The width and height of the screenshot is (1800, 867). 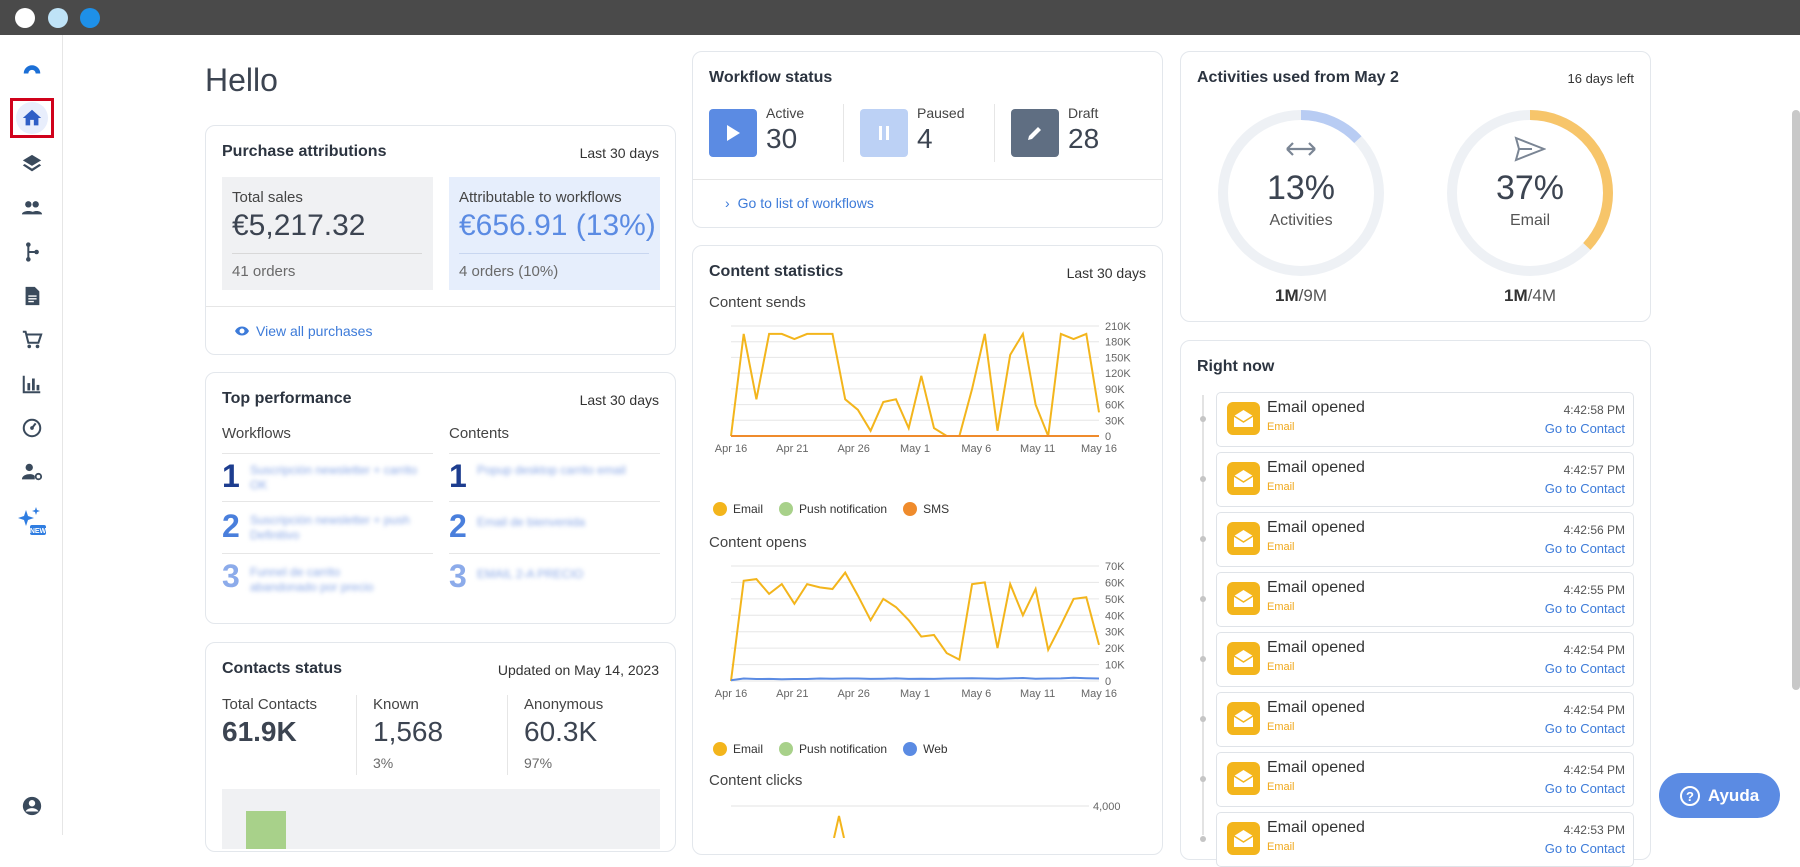 I want to click on user-settings-icon, so click(x=32, y=472).